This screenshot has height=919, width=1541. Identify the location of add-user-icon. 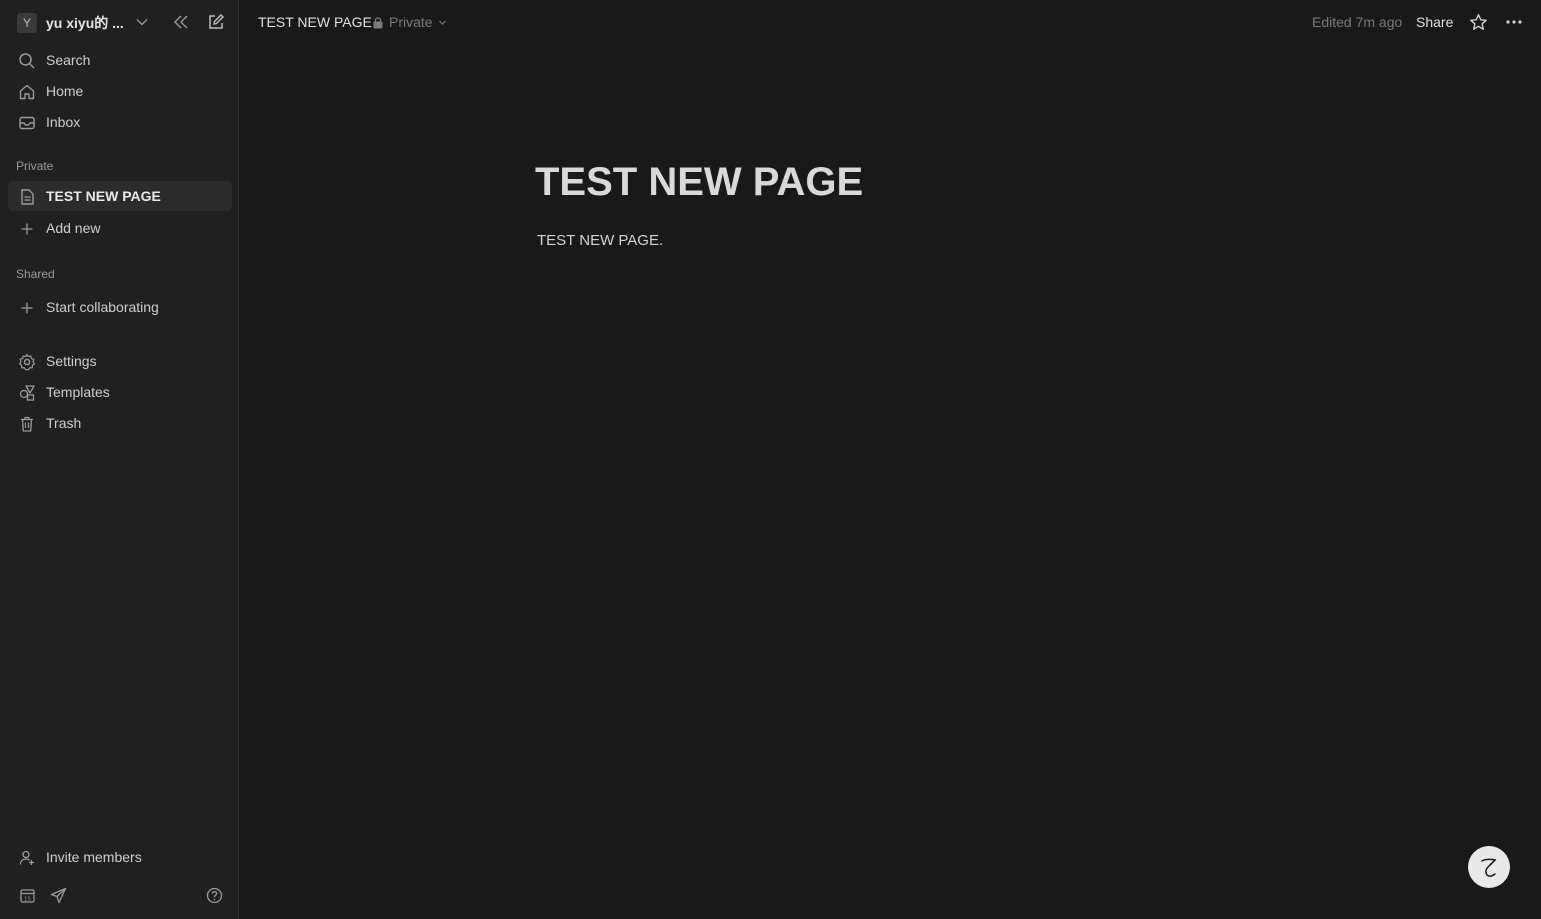
(27, 858).